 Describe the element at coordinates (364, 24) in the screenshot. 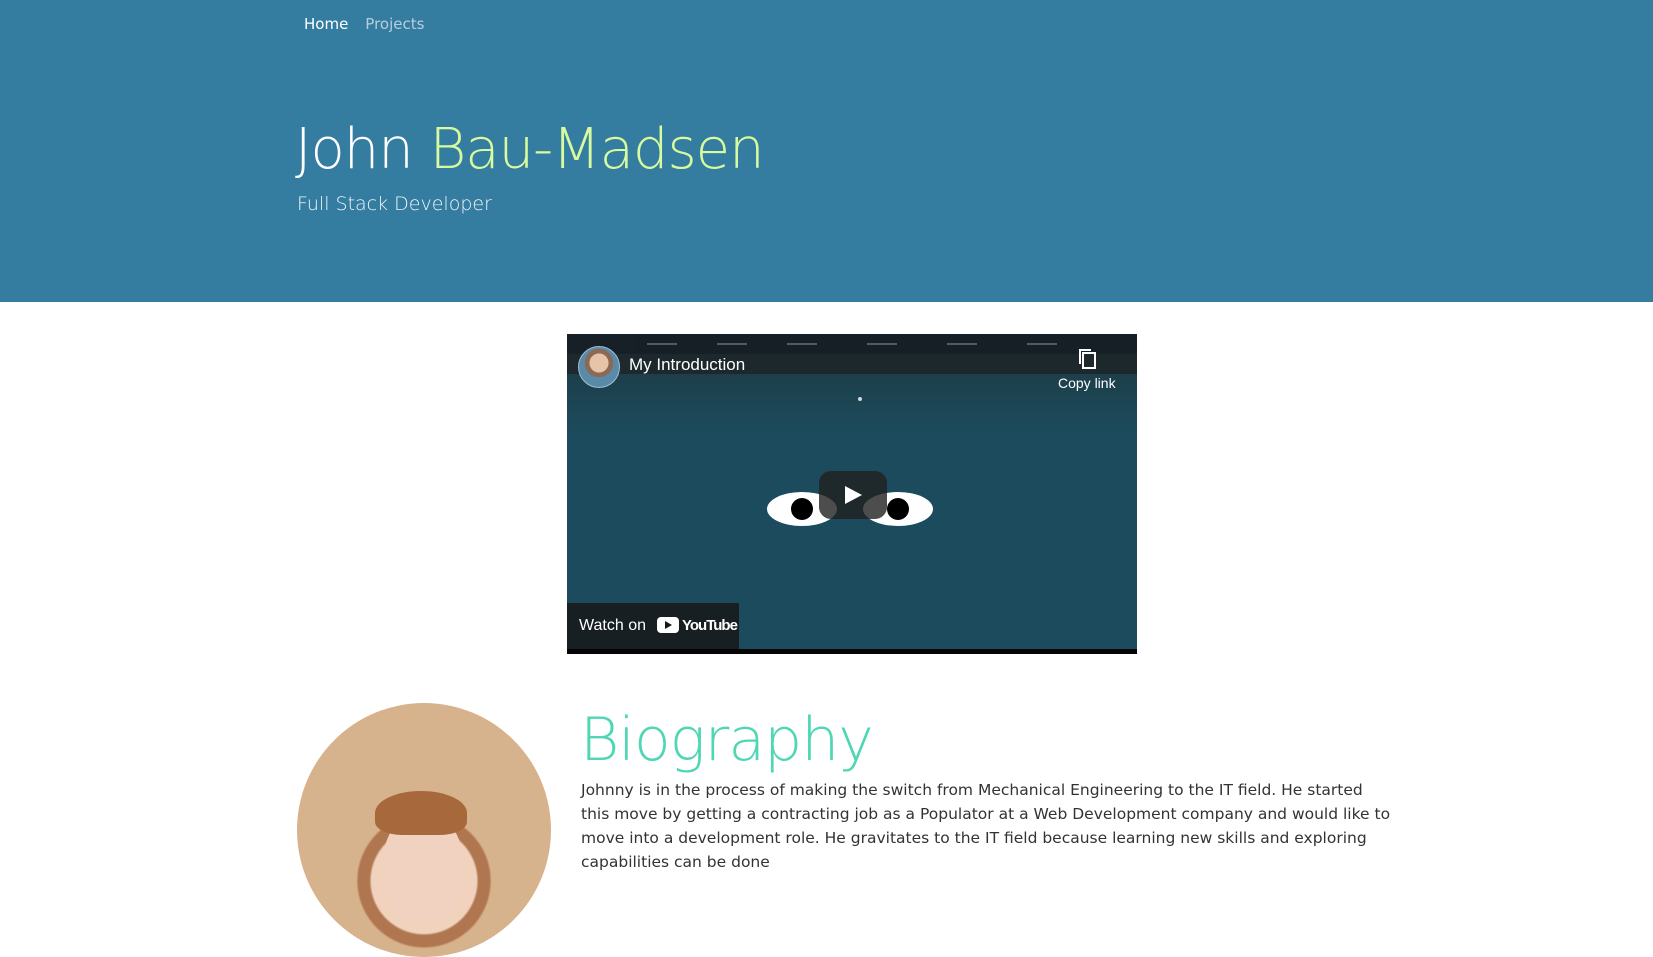

I see `main-nav: Home Projects` at that location.